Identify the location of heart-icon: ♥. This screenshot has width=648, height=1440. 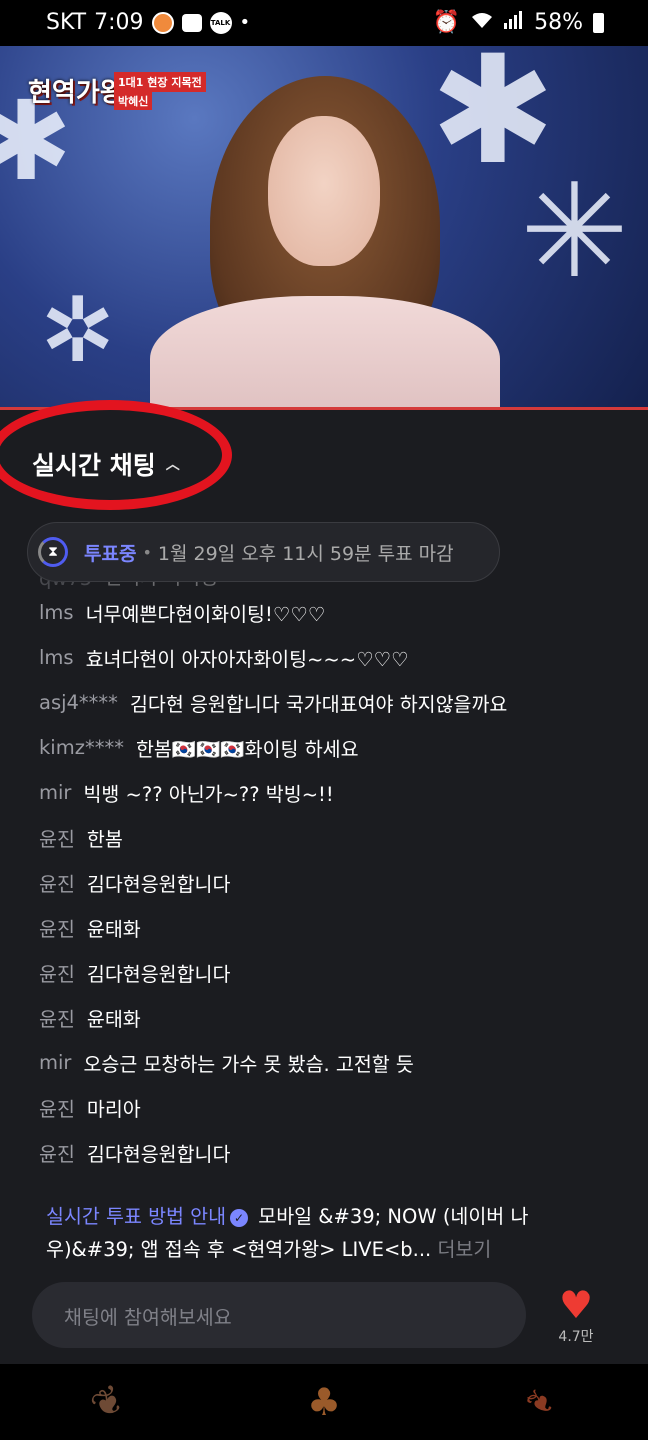
(576, 1305).